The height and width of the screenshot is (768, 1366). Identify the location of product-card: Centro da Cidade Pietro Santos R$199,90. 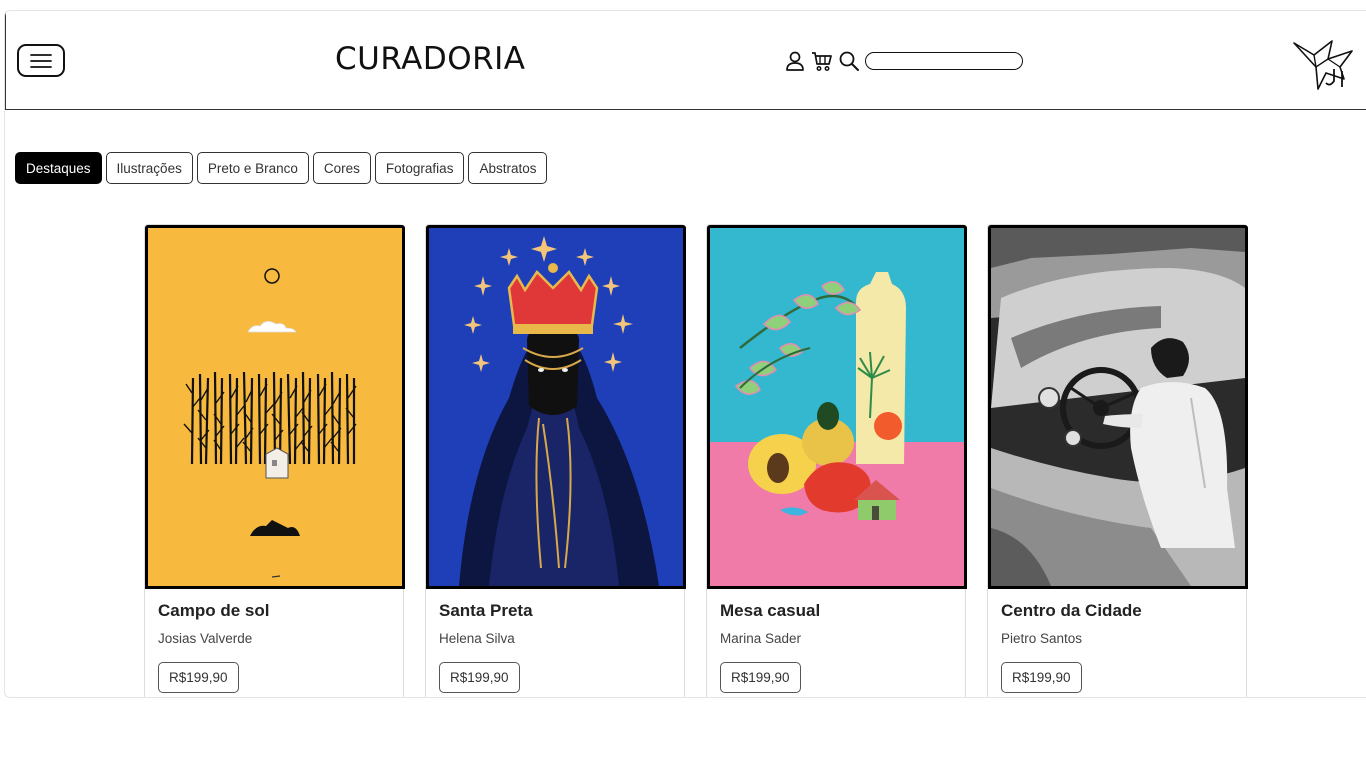
(1117, 460).